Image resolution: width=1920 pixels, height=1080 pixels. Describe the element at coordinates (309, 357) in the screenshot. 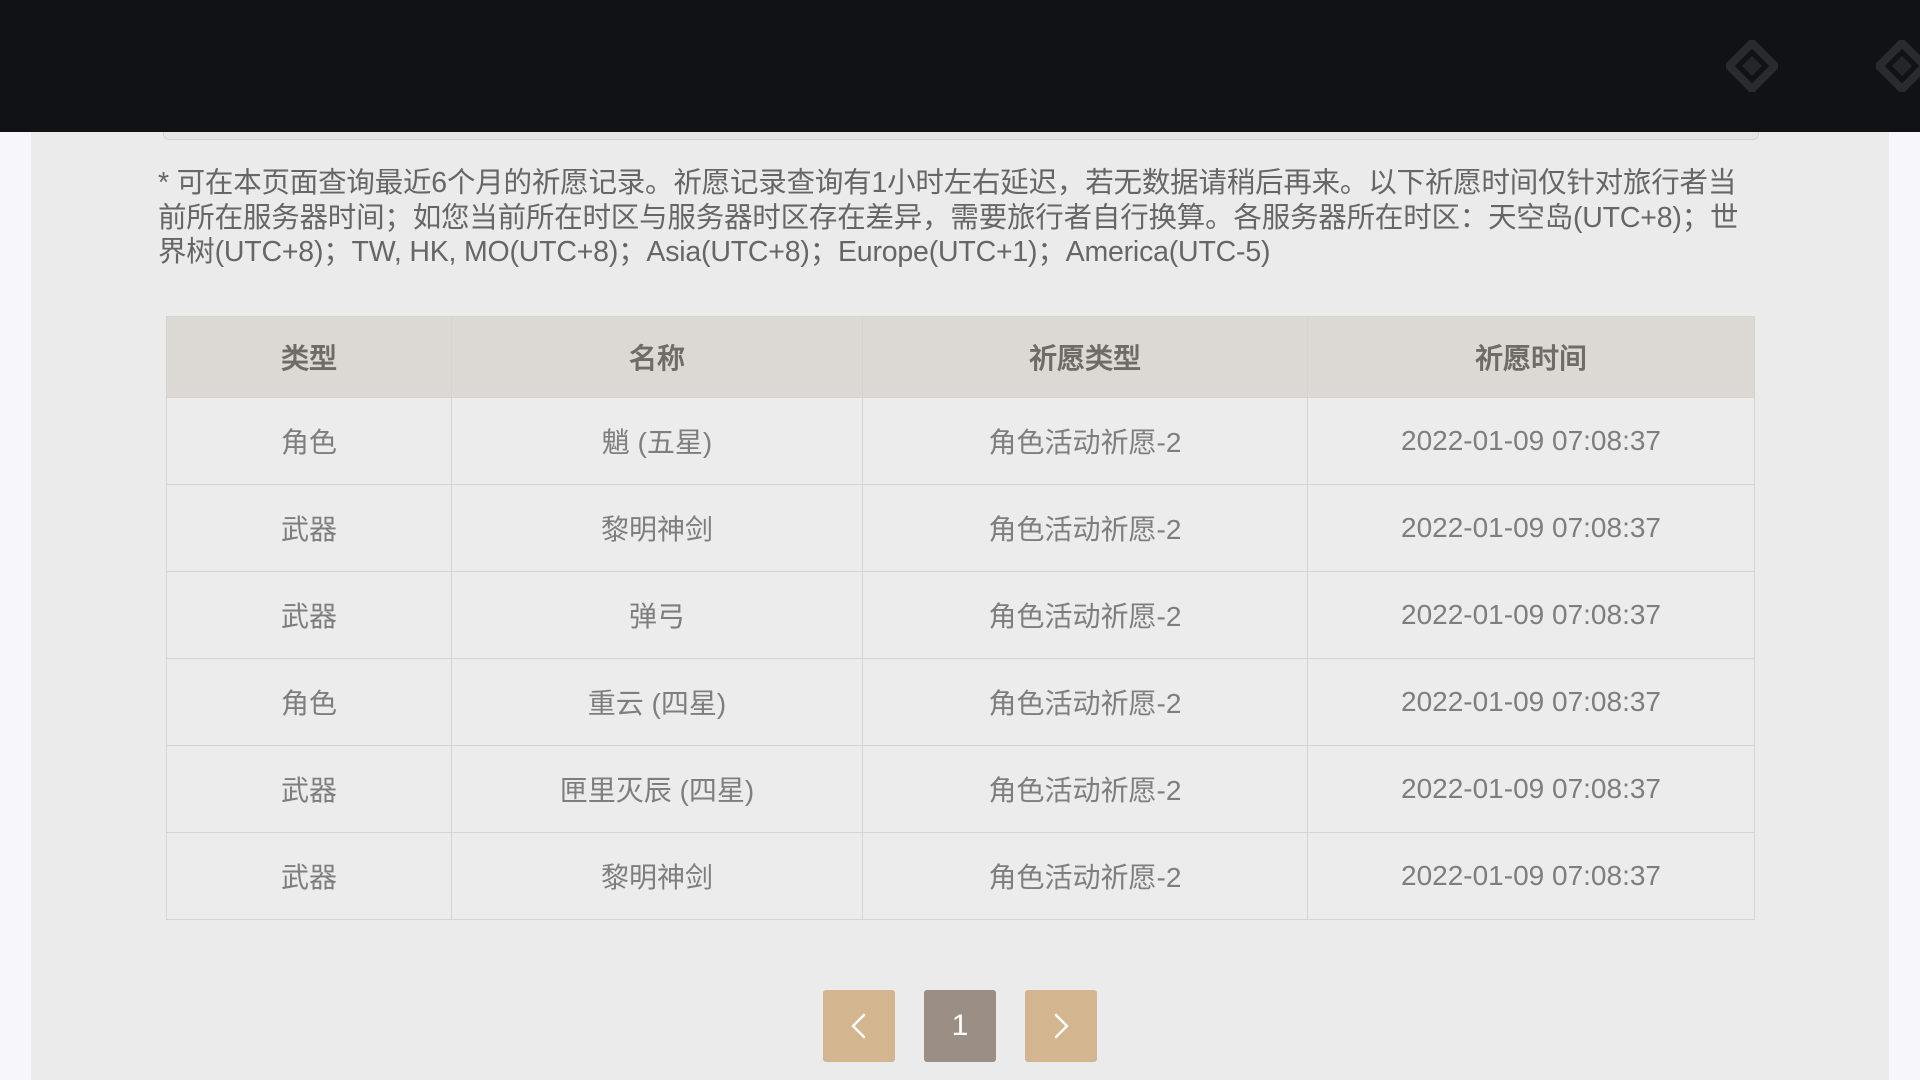

I see `column-header-type: 类型` at that location.